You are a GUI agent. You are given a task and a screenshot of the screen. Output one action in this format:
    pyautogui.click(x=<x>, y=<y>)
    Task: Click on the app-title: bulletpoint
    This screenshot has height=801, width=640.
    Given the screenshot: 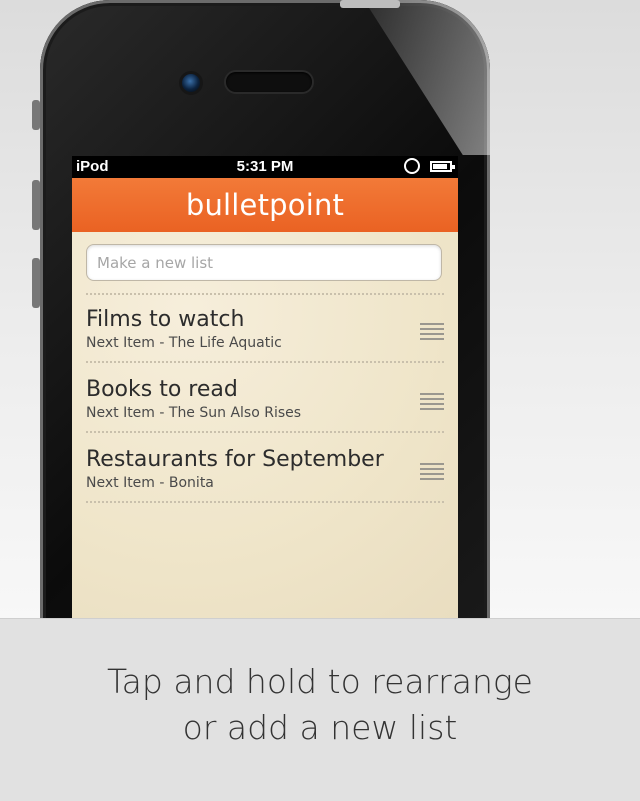 What is the action you would take?
    pyautogui.click(x=265, y=205)
    